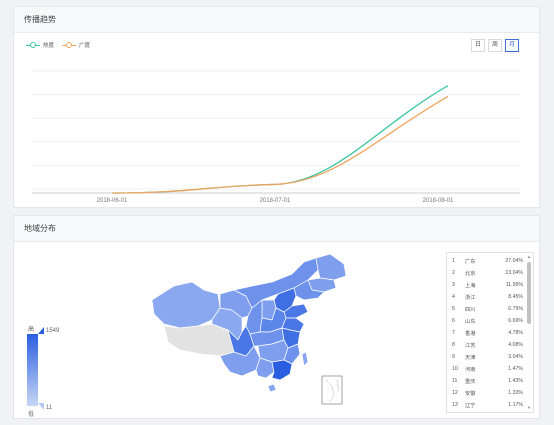 The height and width of the screenshot is (425, 554). Describe the element at coordinates (470, 286) in the screenshot. I see `ranking-region-name: 上海` at that location.